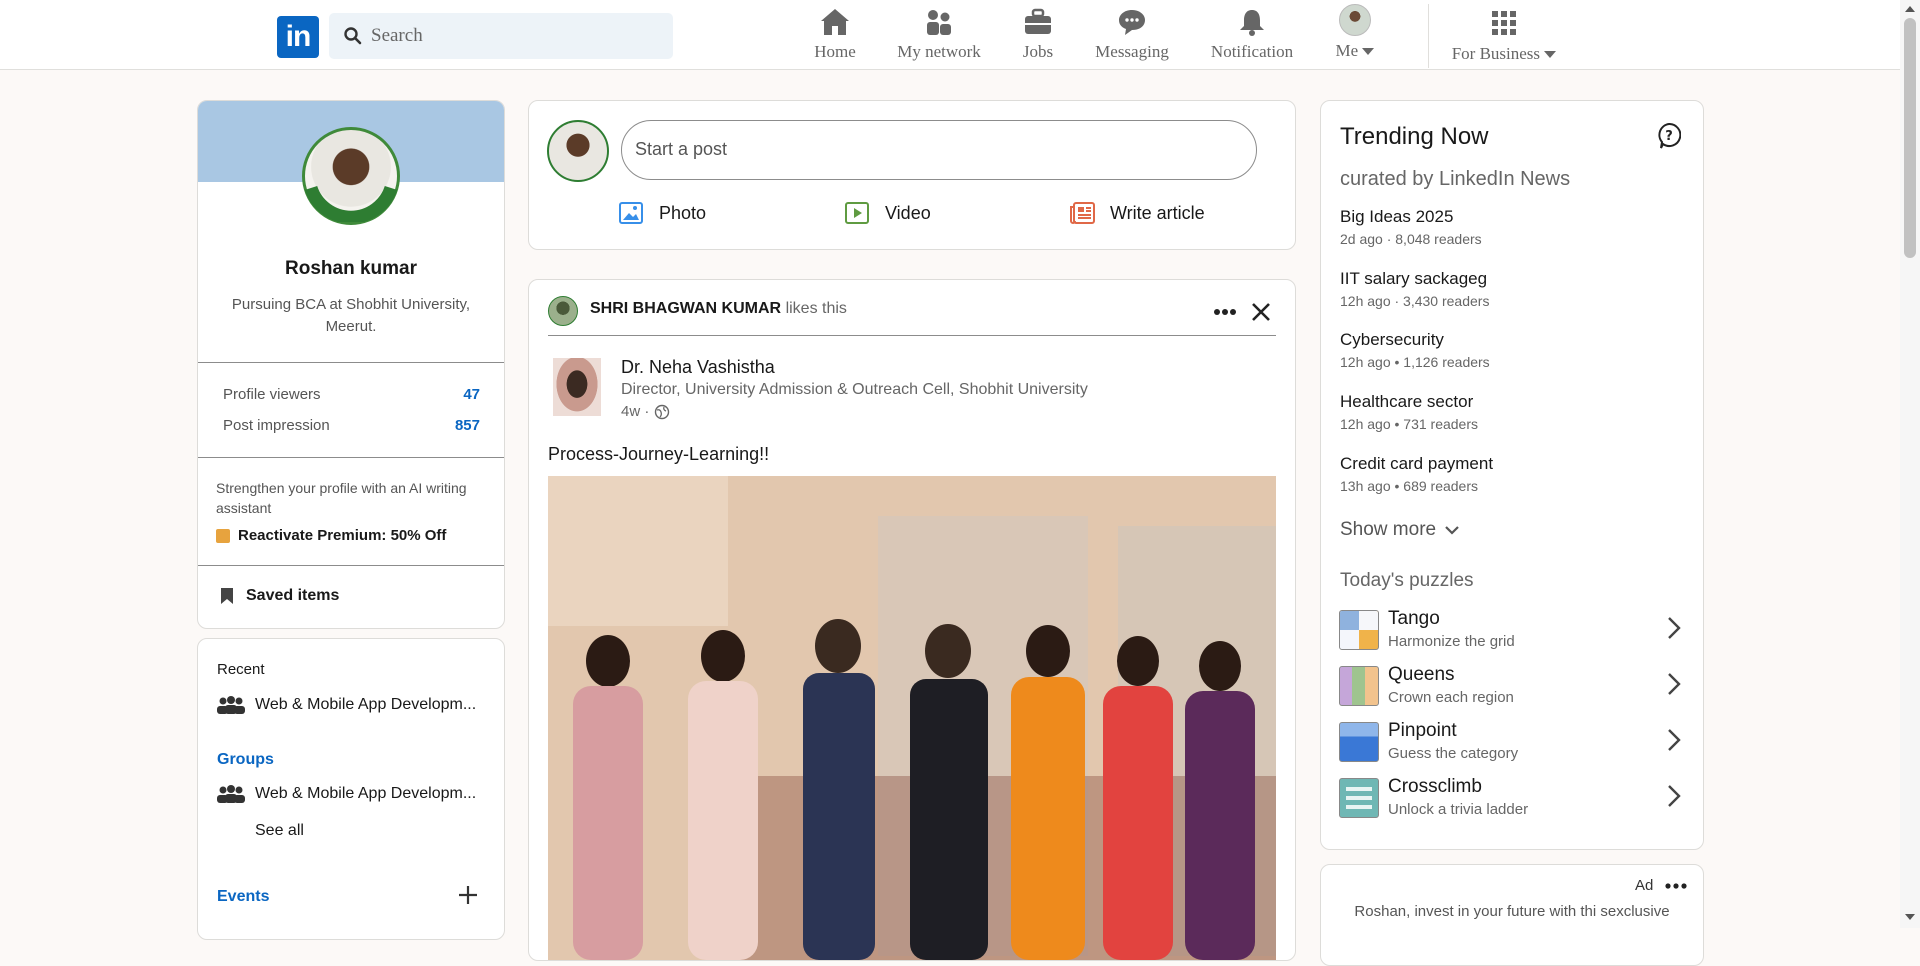  What do you see at coordinates (698, 367) in the screenshot?
I see `author-name: Dr. Neha Vashistha` at bounding box center [698, 367].